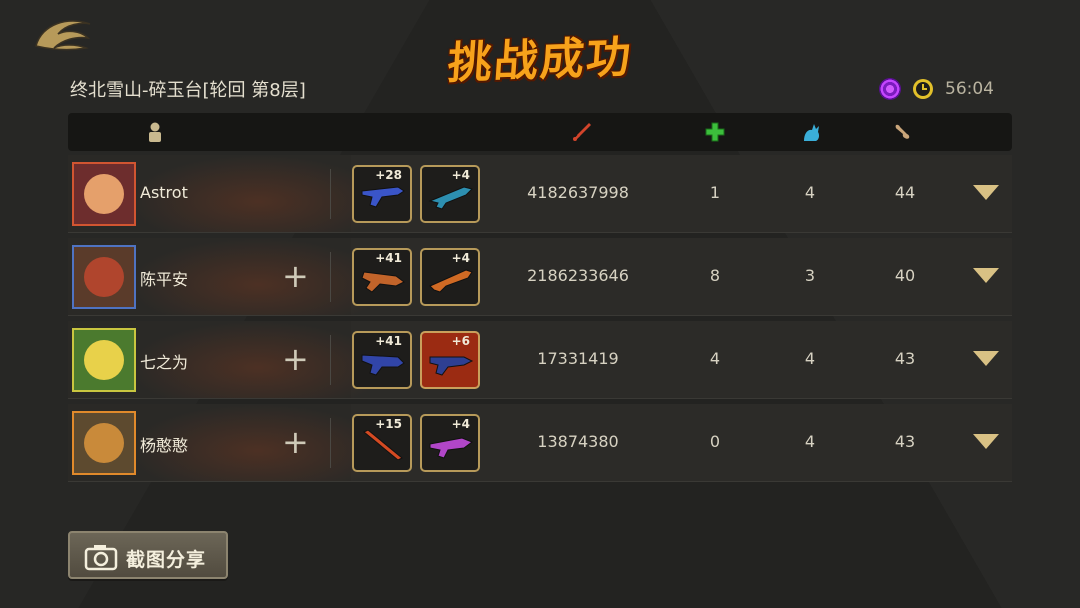 The image size is (1080, 608). I want to click on damage-value: 2186233646, so click(578, 275).